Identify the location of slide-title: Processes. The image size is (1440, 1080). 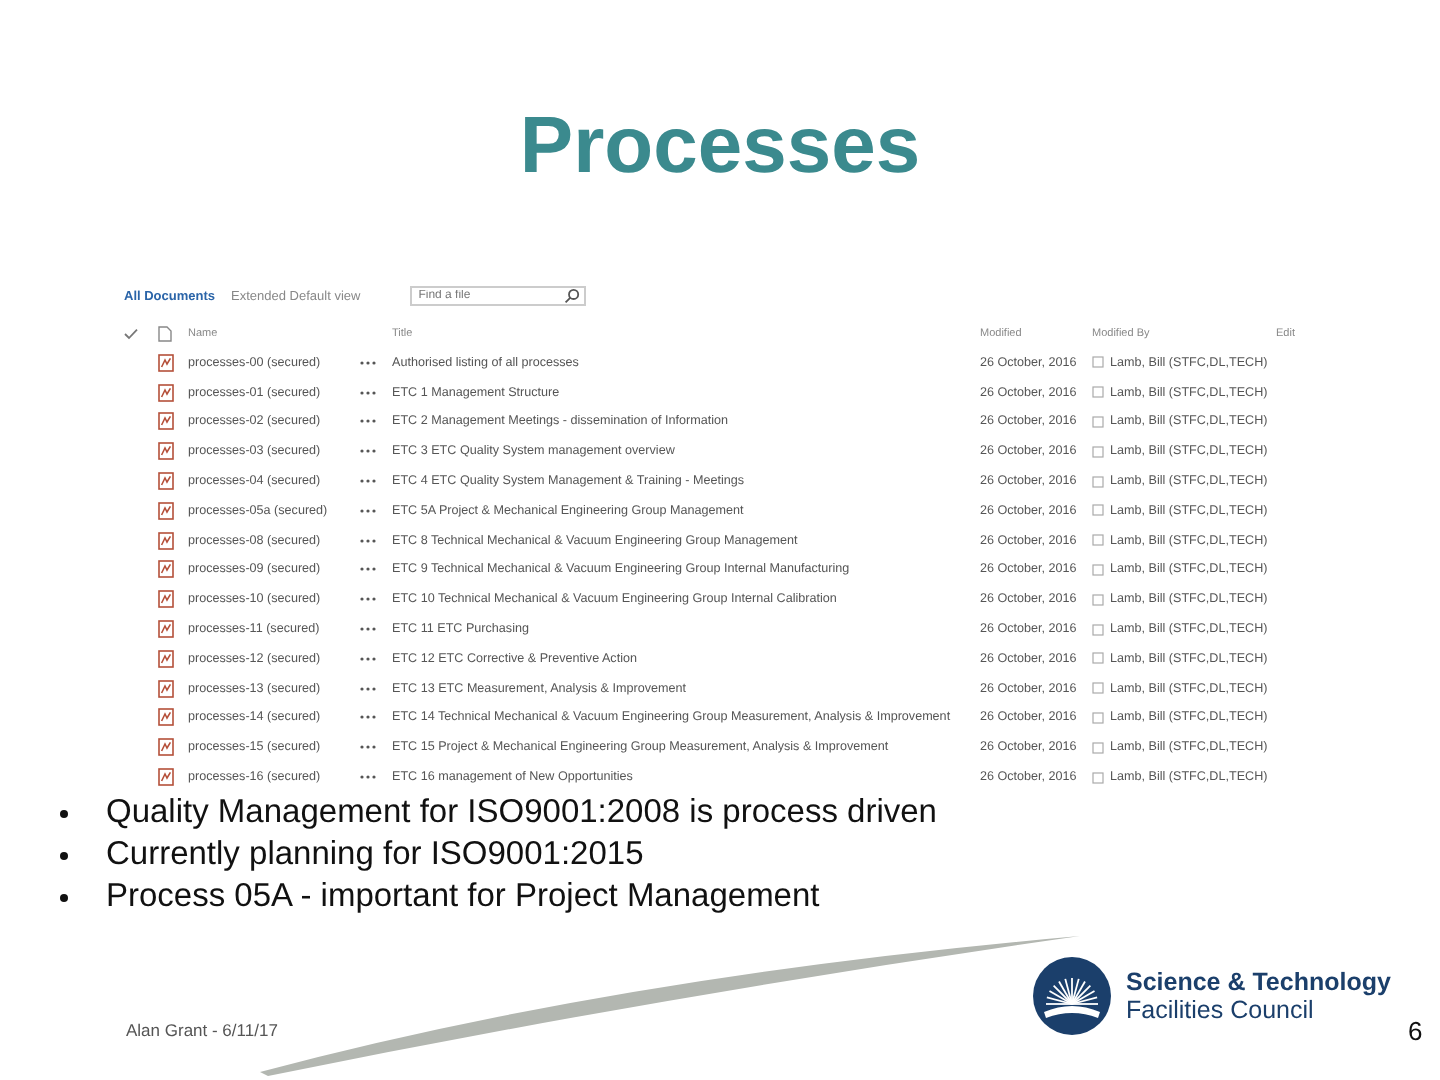
(720, 146).